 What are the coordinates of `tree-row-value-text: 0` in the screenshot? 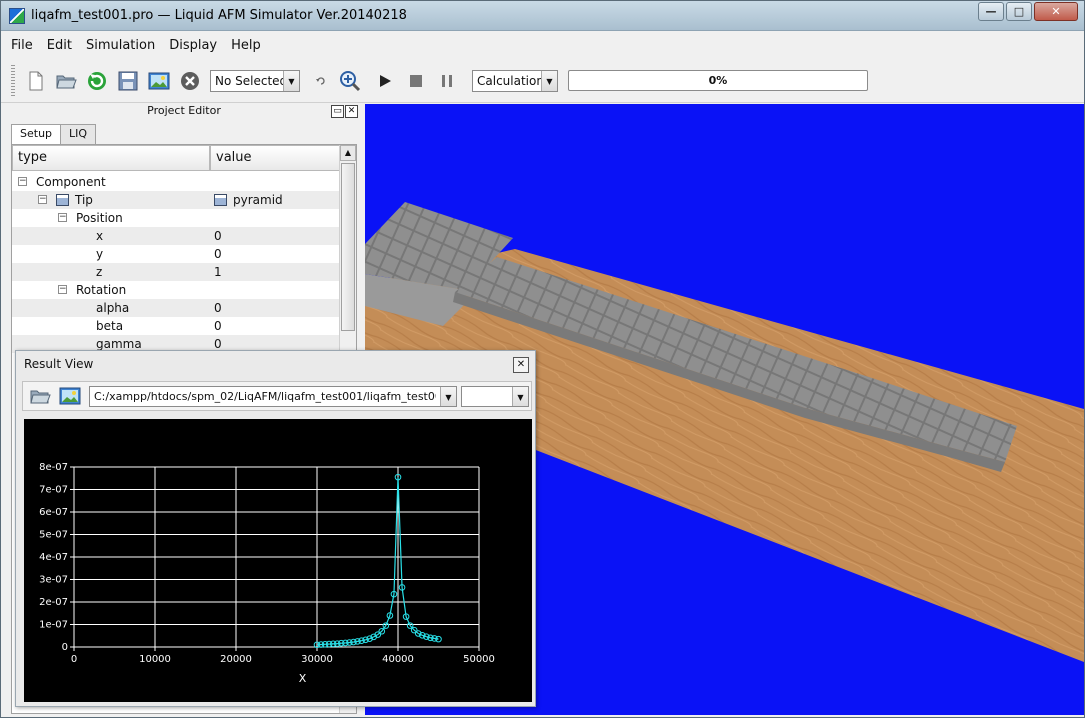 It's located at (218, 308).